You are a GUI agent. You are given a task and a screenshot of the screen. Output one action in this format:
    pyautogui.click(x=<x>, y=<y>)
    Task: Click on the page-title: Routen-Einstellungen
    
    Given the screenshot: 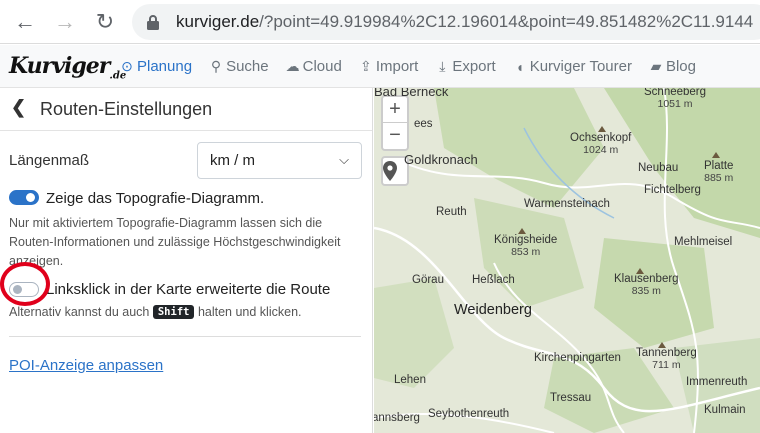 What is the action you would take?
    pyautogui.click(x=126, y=109)
    